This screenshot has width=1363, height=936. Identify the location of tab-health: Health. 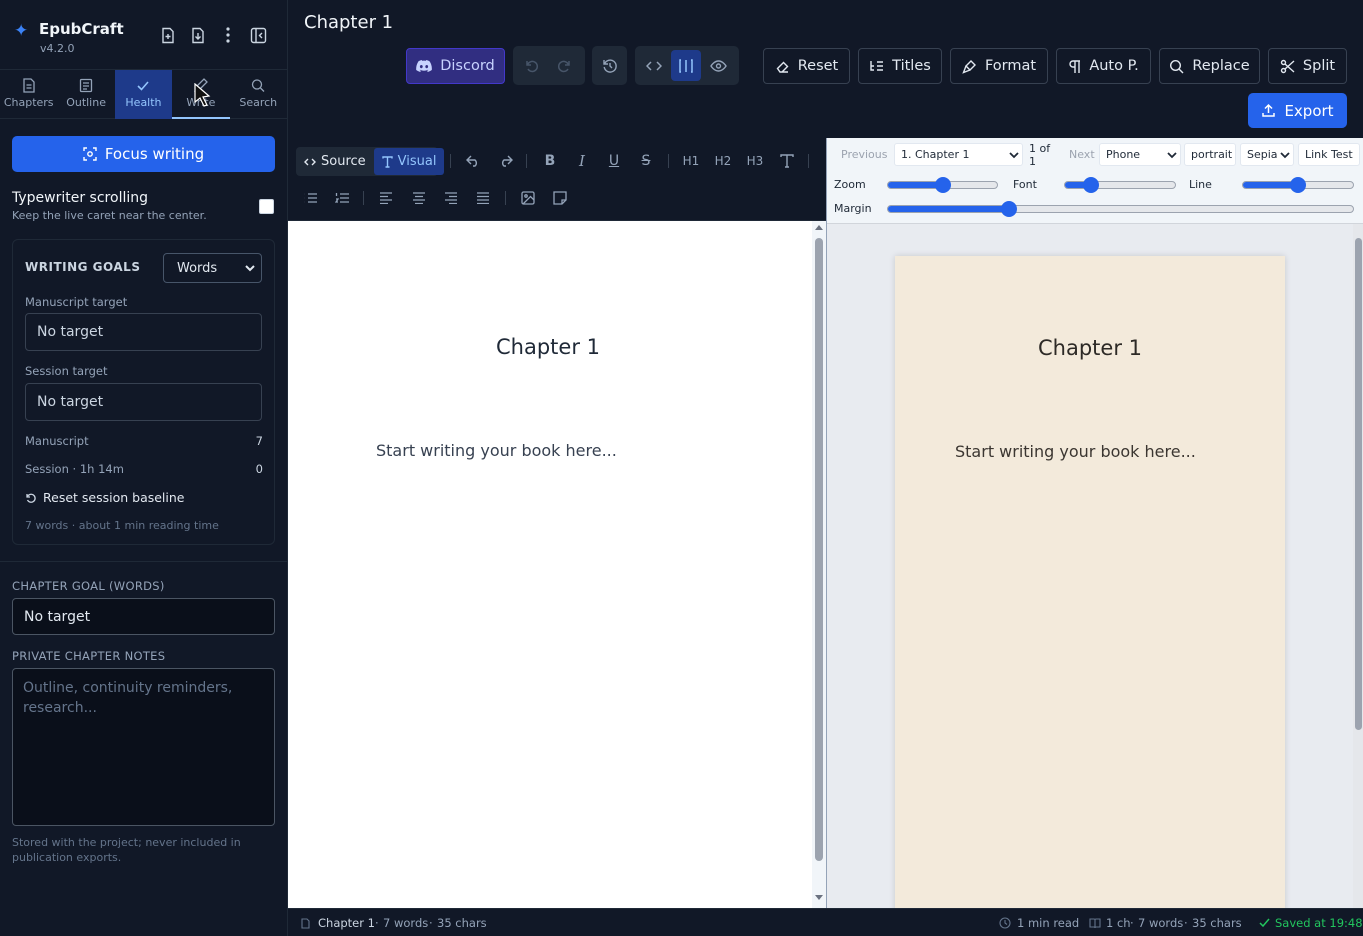
(143, 94).